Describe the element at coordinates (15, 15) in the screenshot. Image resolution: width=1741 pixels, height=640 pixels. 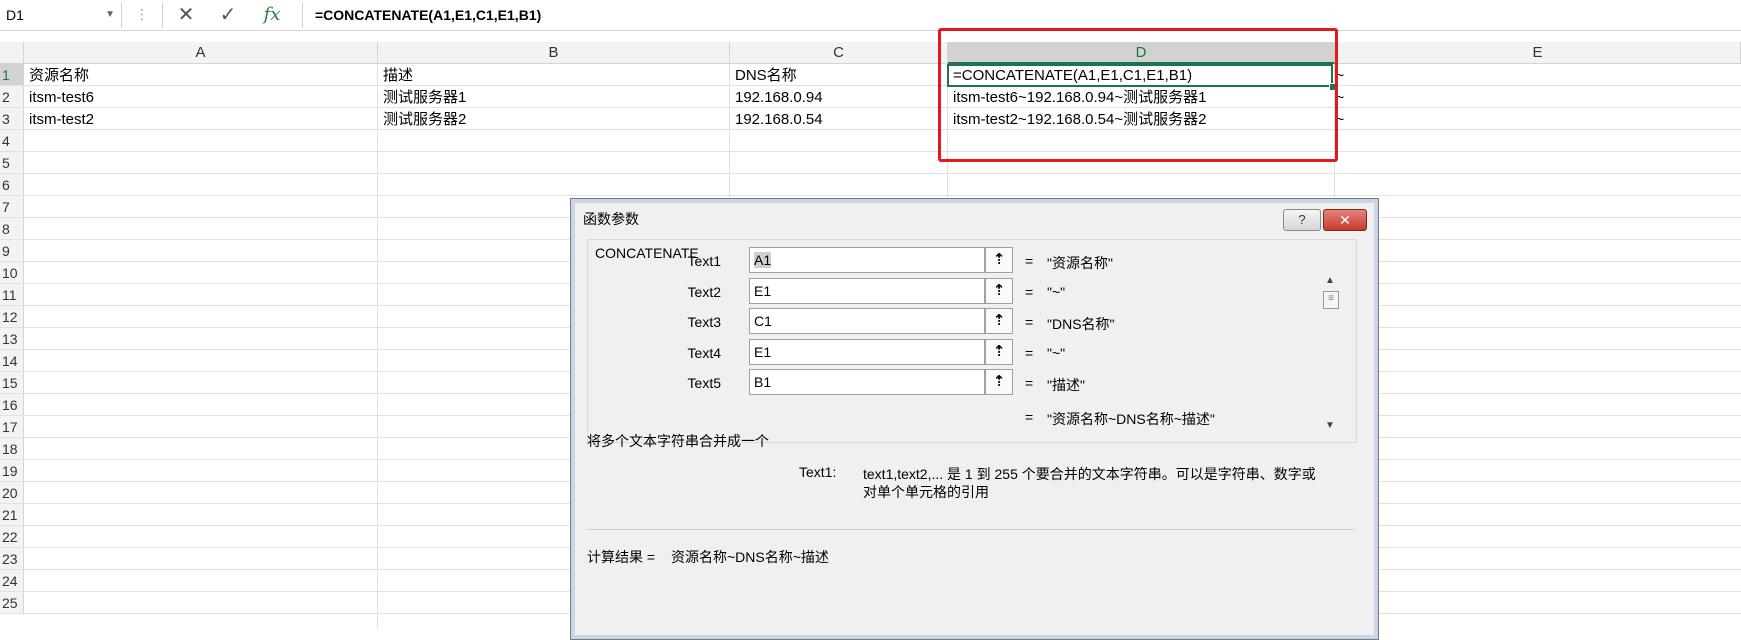
I see `name-box-value: D1` at that location.